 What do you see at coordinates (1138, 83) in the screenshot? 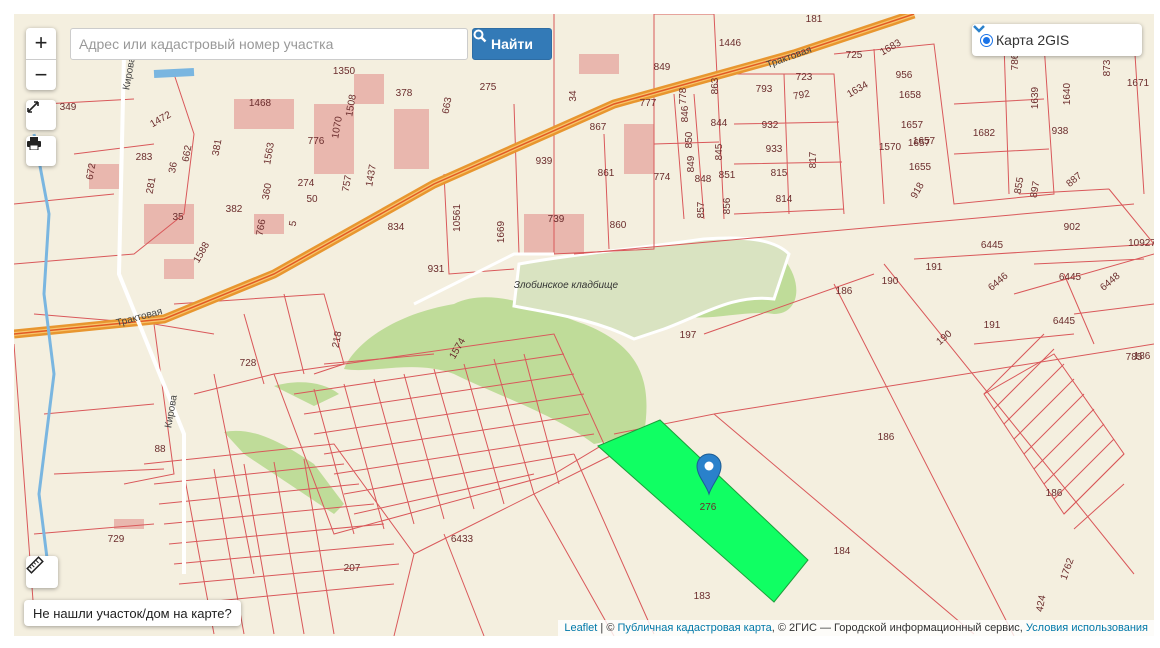
I see `parcel-label: 1671` at bounding box center [1138, 83].